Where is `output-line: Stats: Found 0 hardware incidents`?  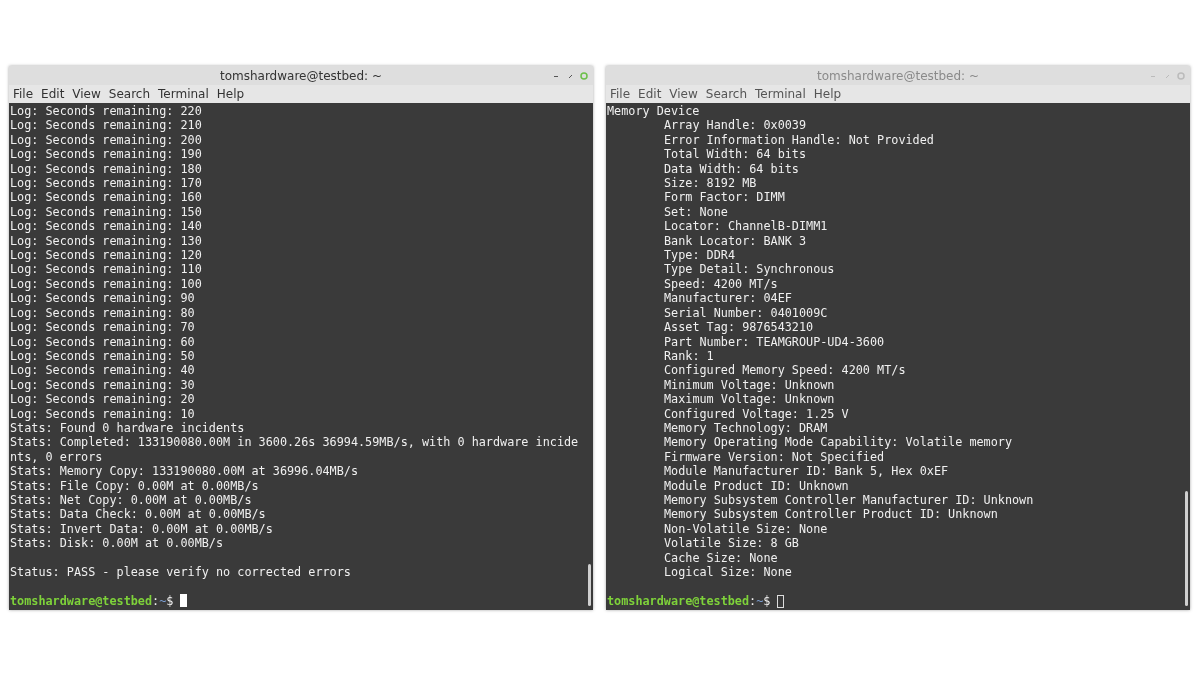 output-line: Stats: Found 0 hardware incidents is located at coordinates (127, 428).